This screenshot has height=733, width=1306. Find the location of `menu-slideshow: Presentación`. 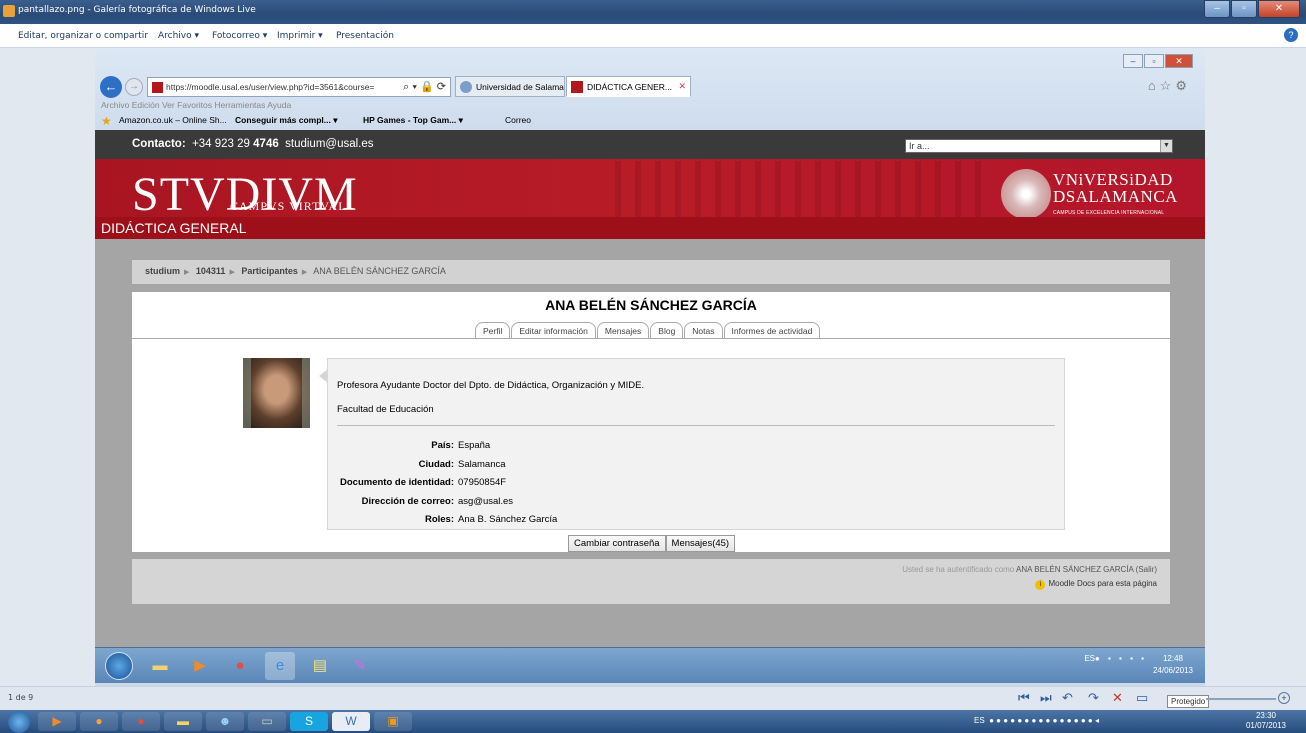

menu-slideshow: Presentación is located at coordinates (365, 36).